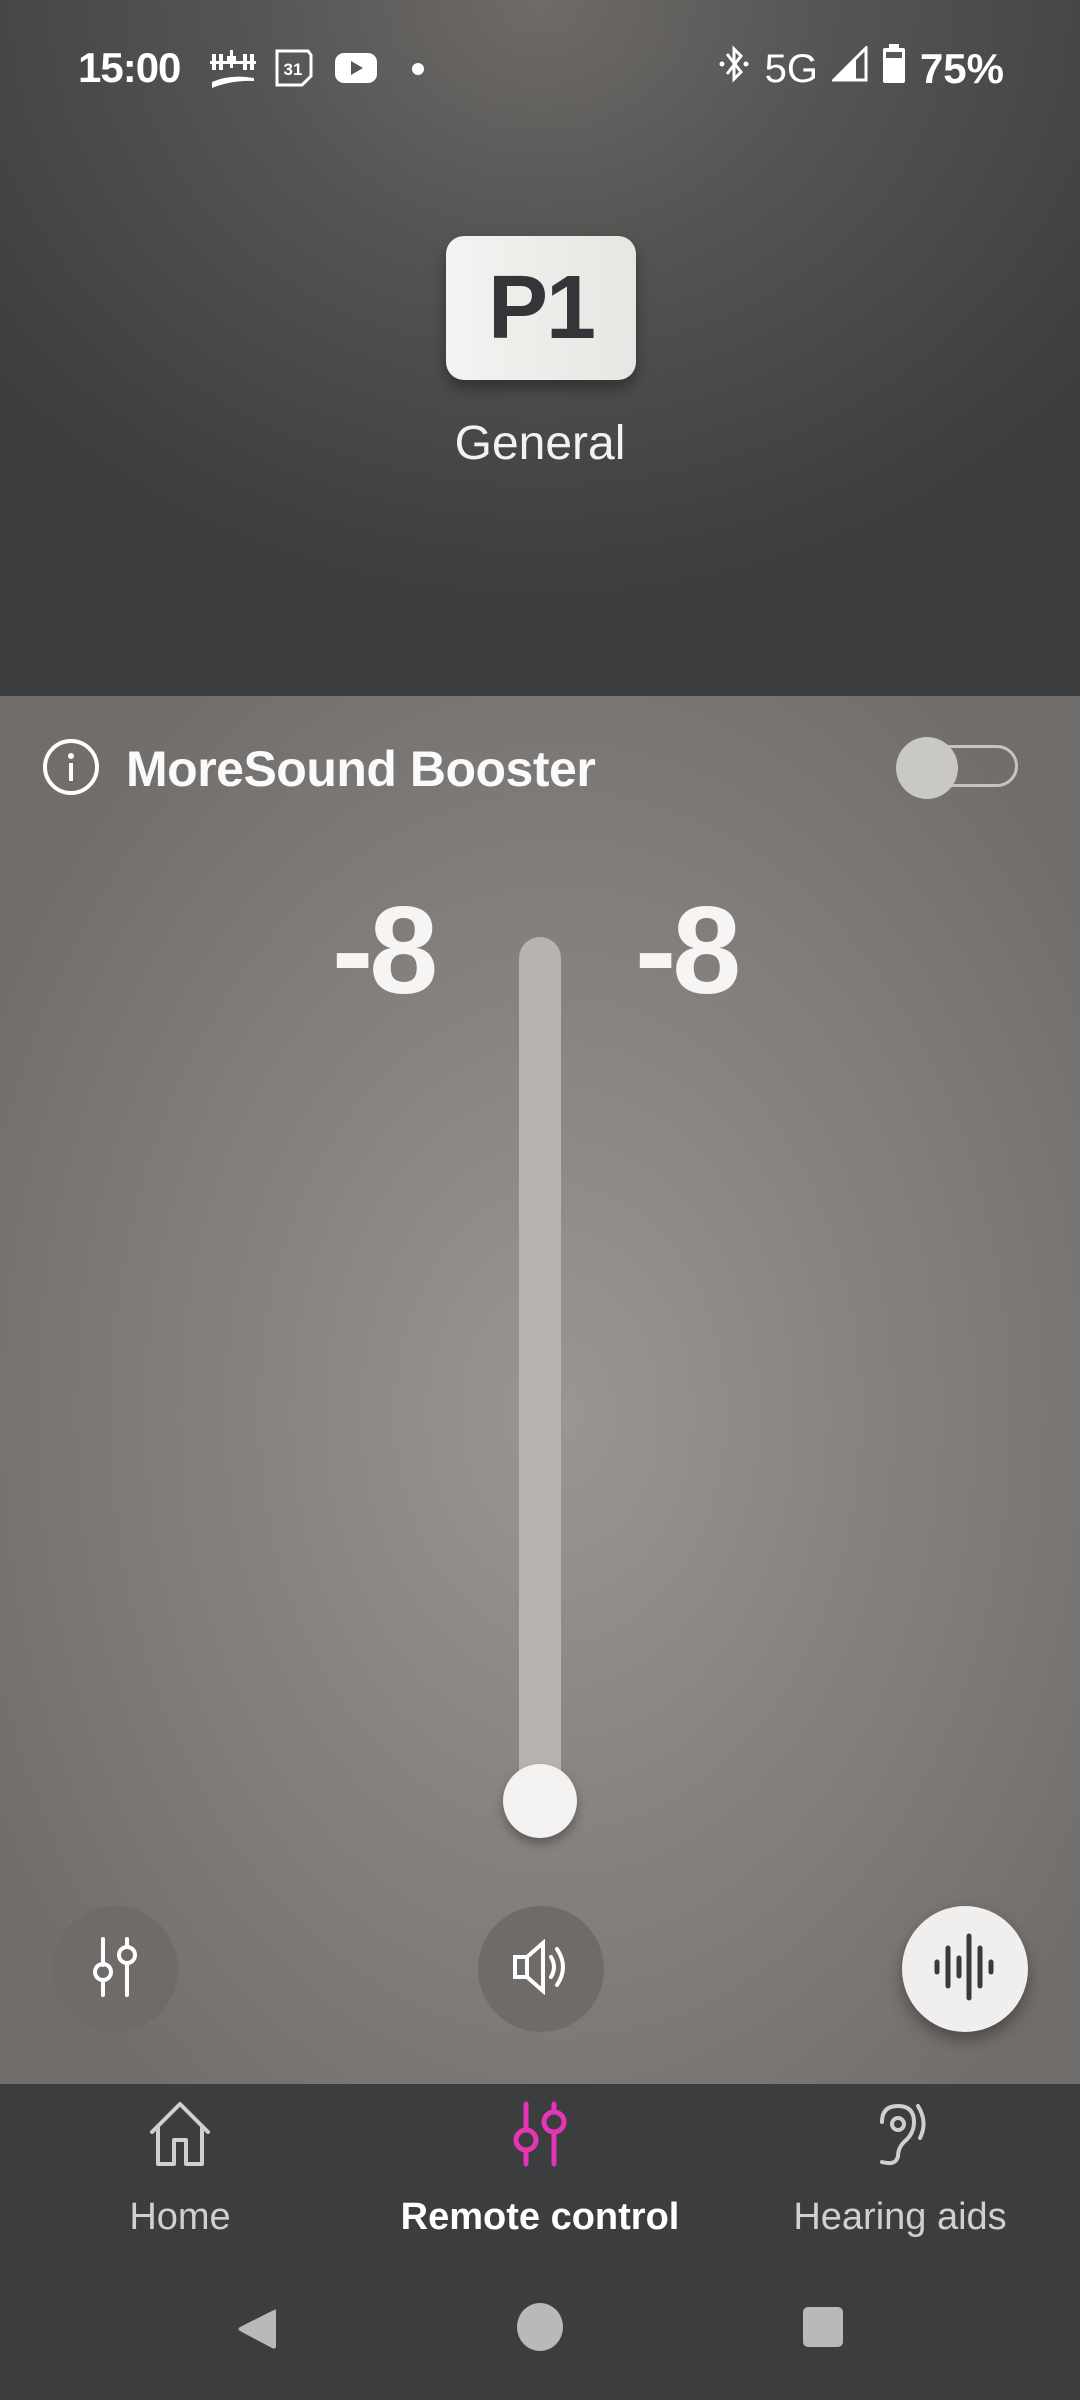  What do you see at coordinates (927, 768) in the screenshot?
I see `toggle-knob` at bounding box center [927, 768].